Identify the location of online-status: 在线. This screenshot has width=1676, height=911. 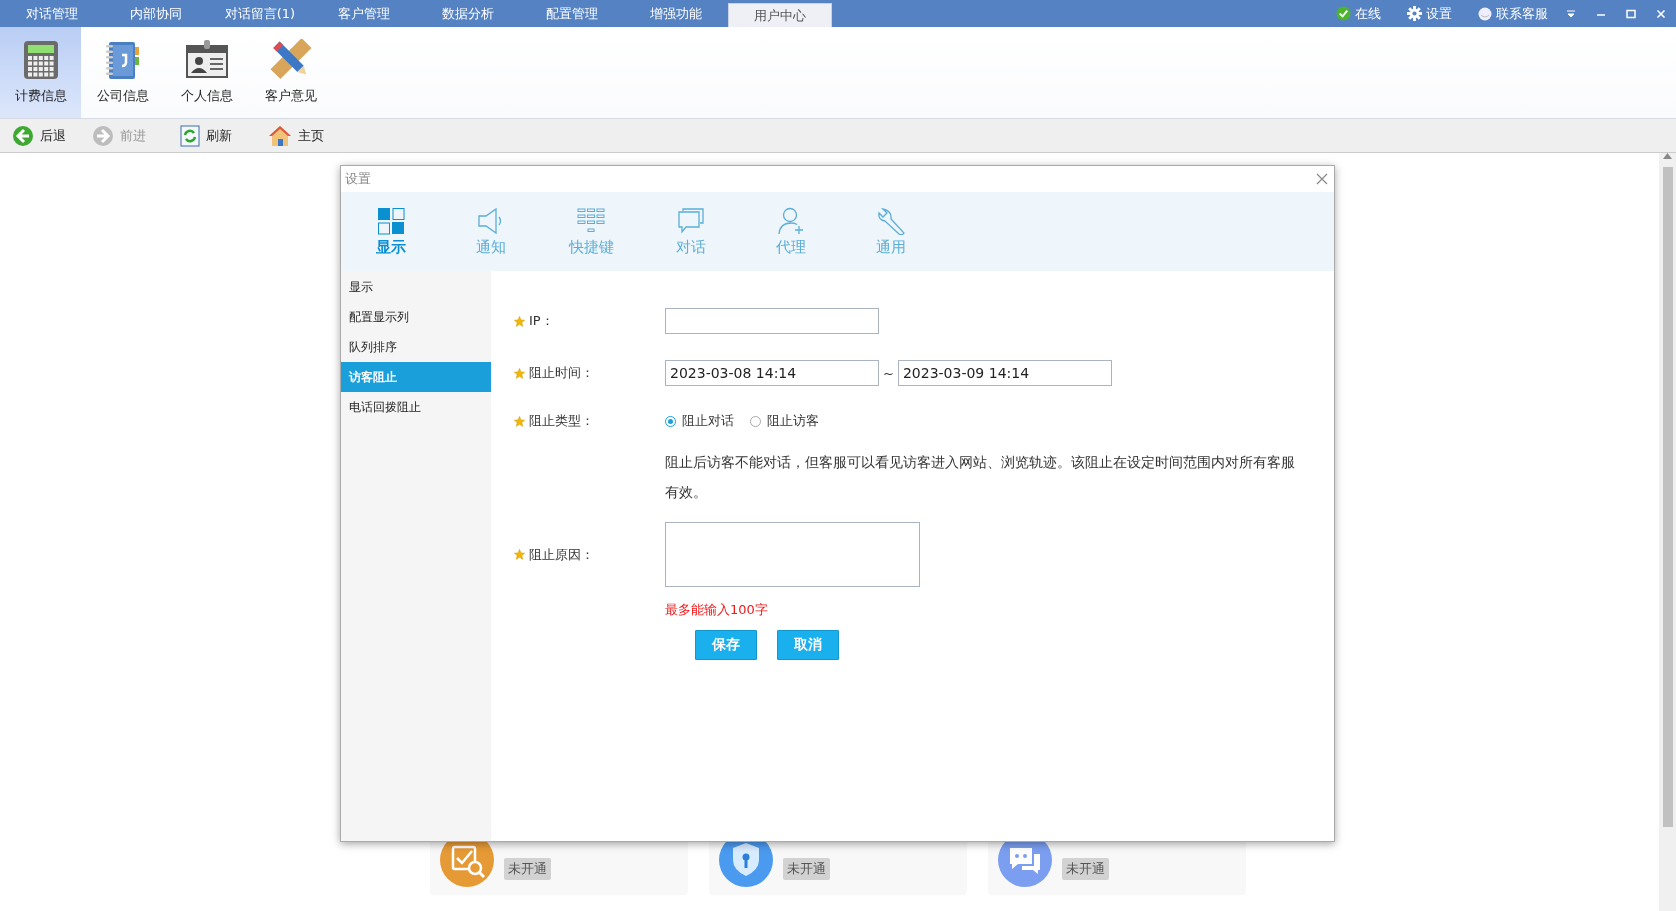
(1358, 13).